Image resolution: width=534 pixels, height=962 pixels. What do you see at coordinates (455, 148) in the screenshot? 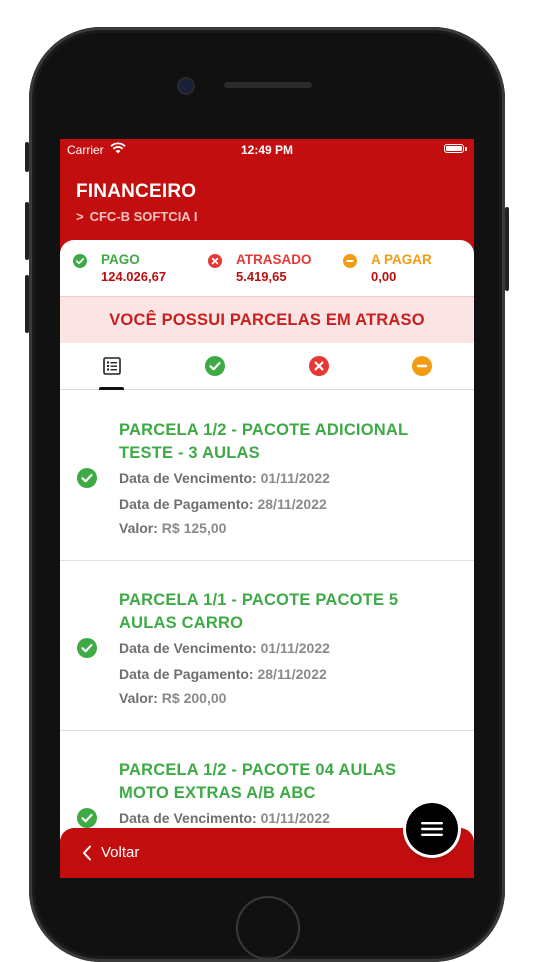
I see `battery-icon` at bounding box center [455, 148].